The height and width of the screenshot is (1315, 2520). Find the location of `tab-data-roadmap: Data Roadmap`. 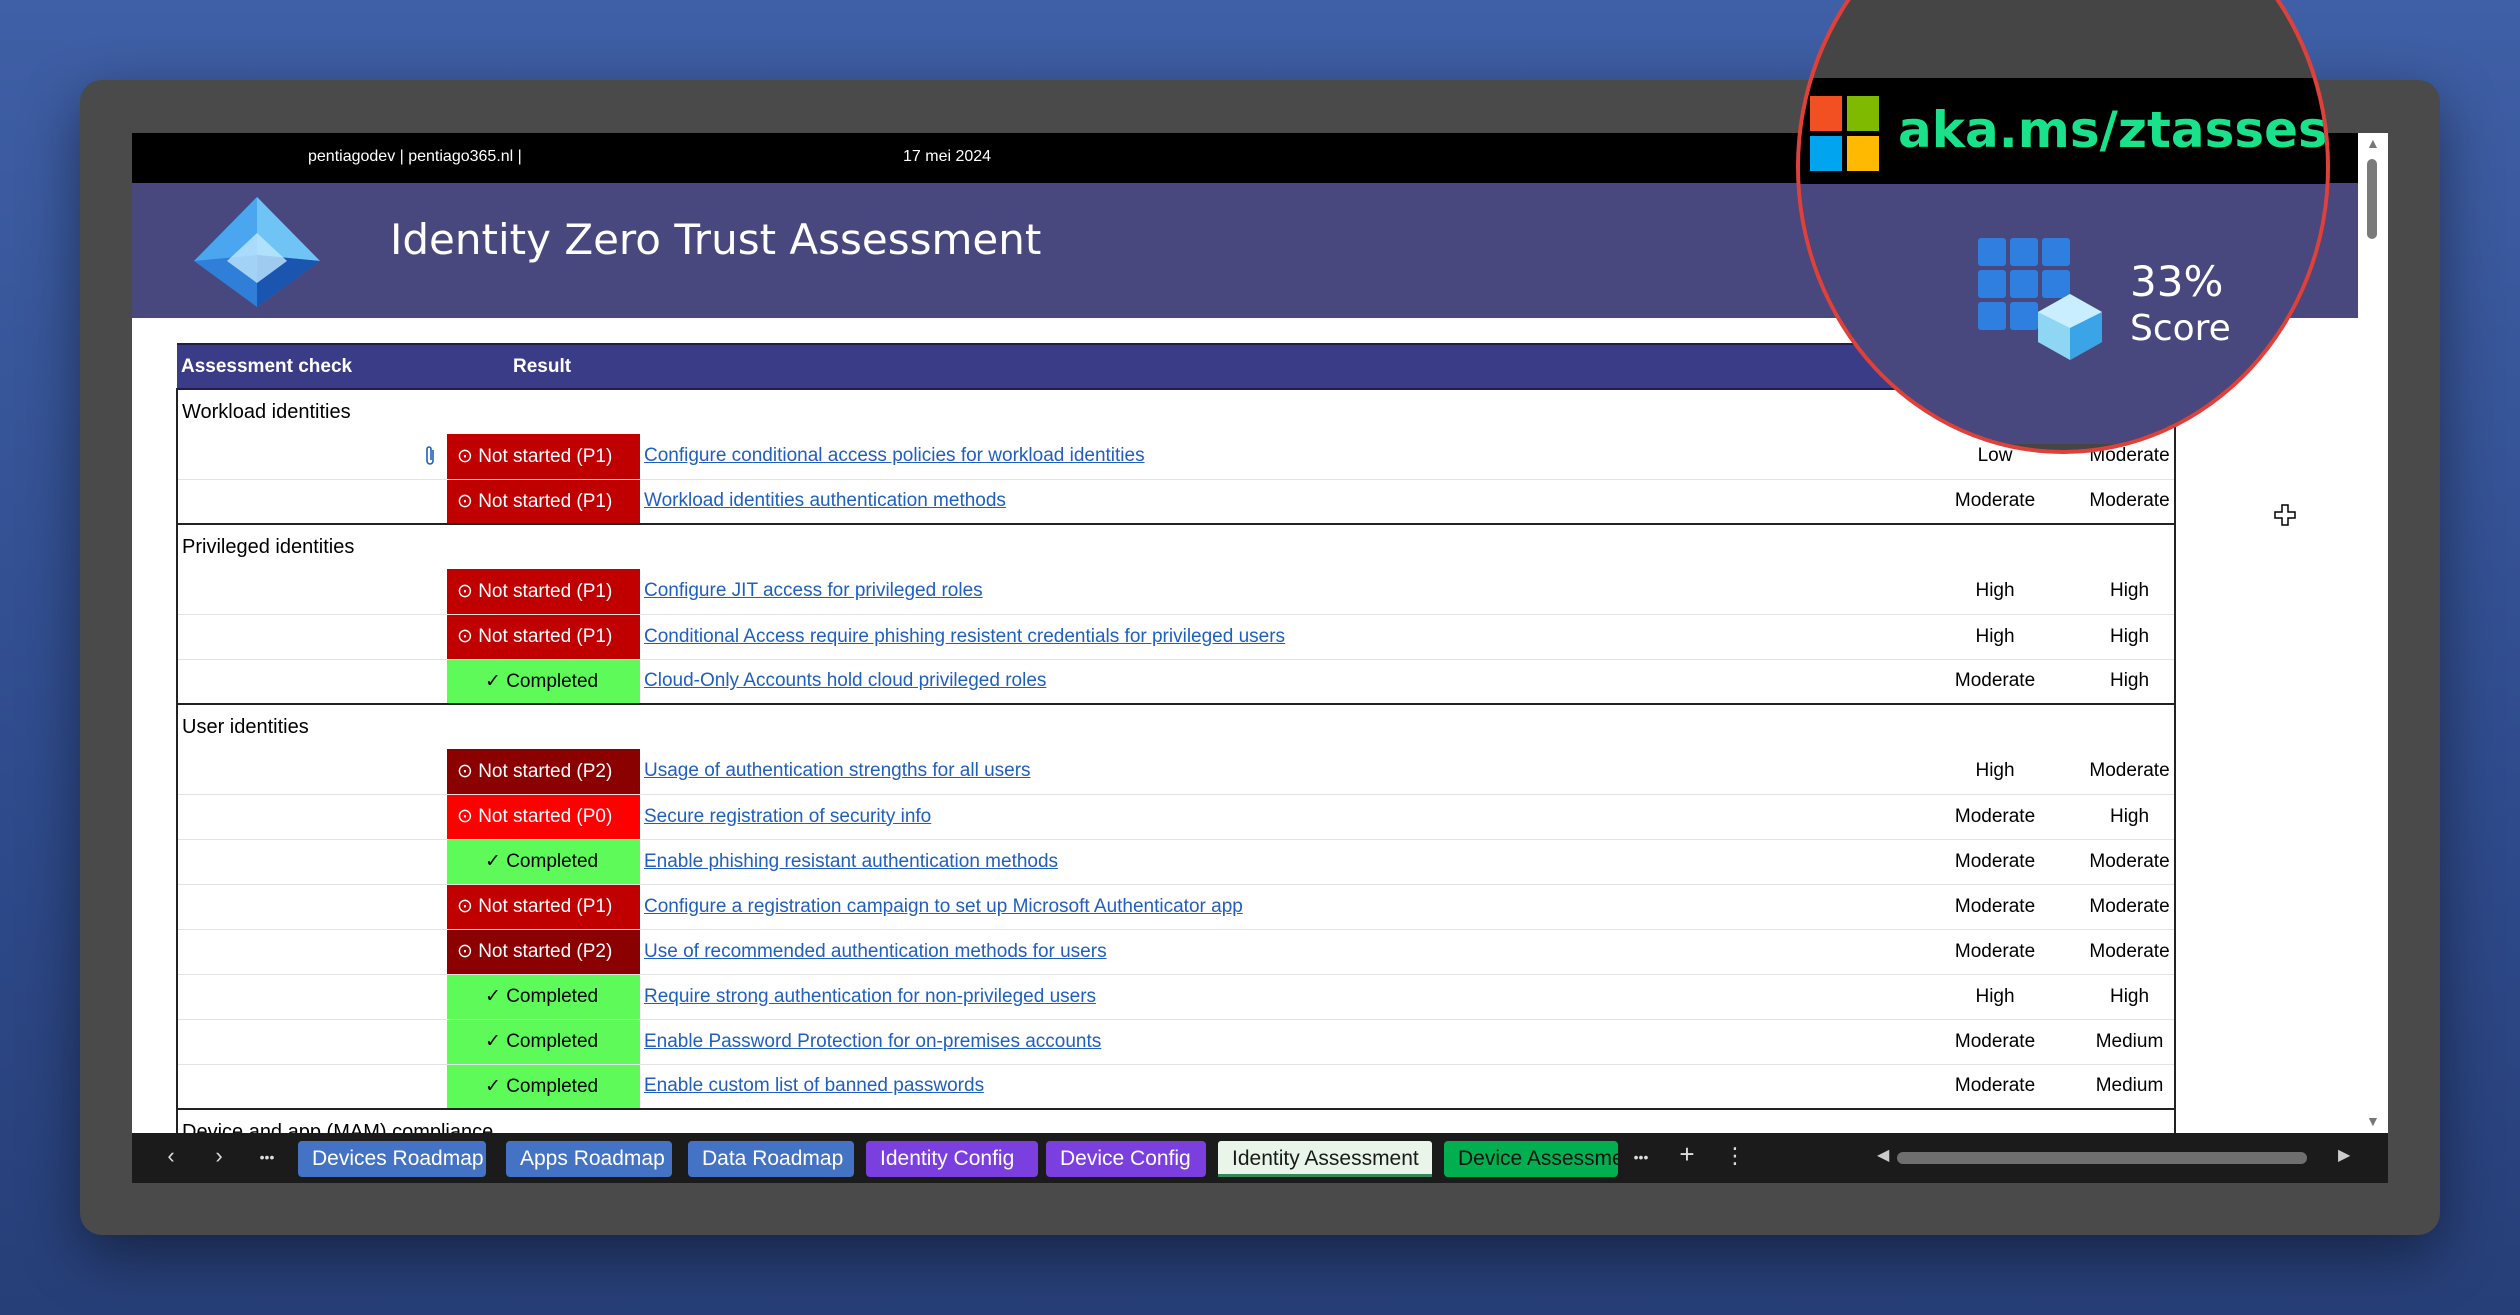

tab-data-roadmap: Data Roadmap is located at coordinates (771, 1159).